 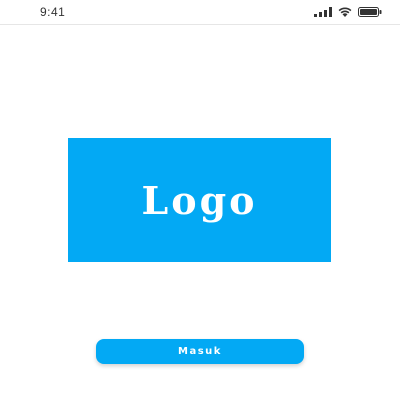 I want to click on status-icons, so click(x=348, y=12).